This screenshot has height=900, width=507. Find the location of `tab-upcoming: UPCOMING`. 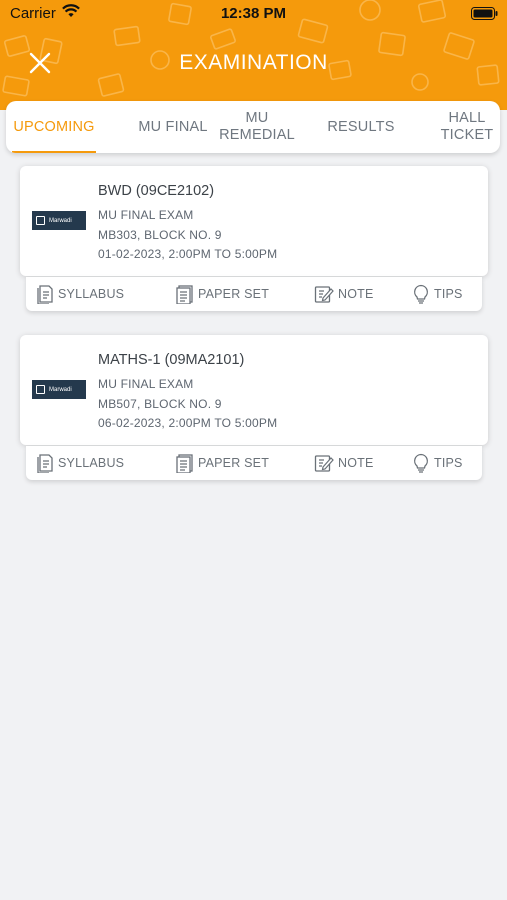

tab-upcoming: UPCOMING is located at coordinates (54, 127).